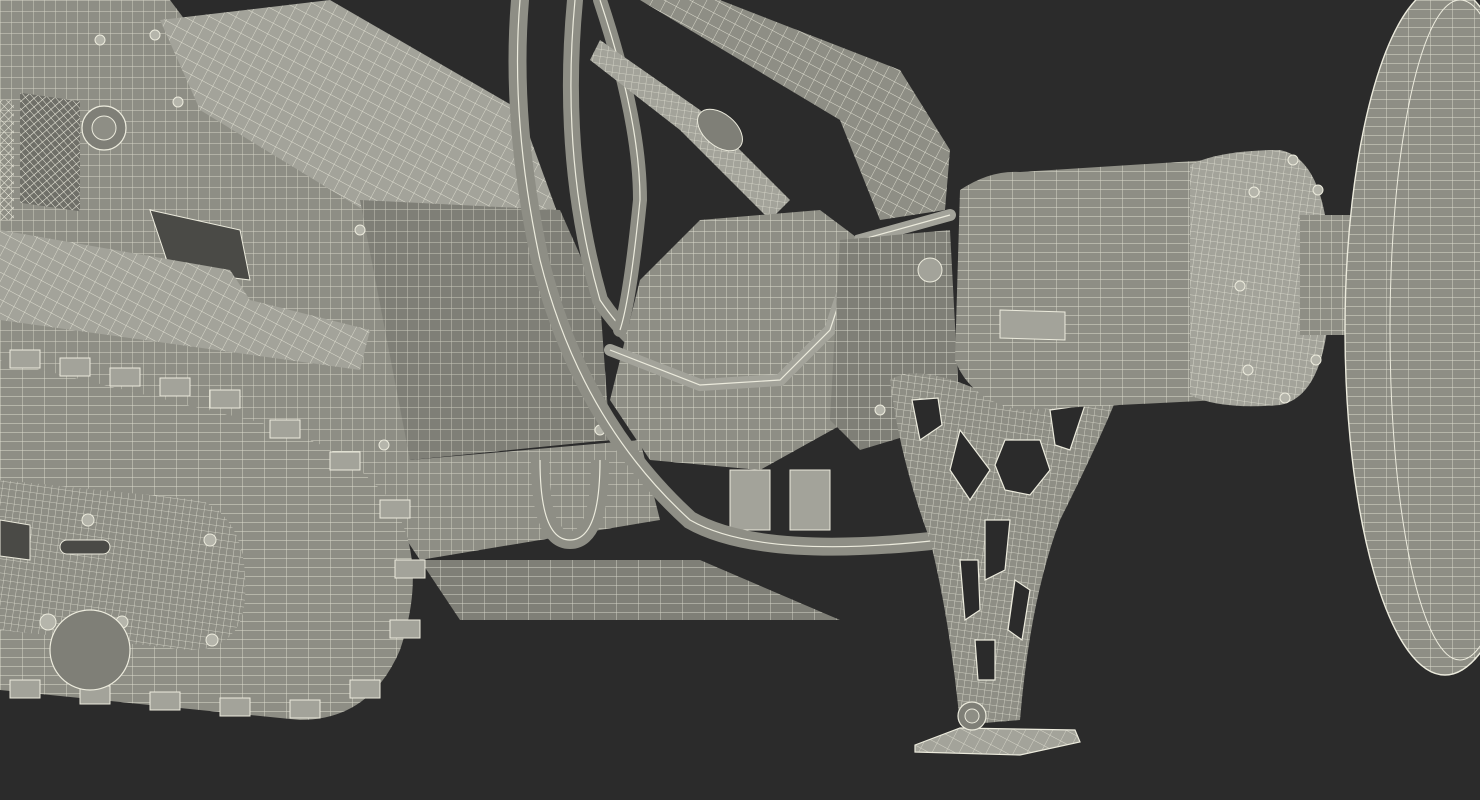  What do you see at coordinates (1412, 338) in the screenshot?
I see `auger-disc` at bounding box center [1412, 338].